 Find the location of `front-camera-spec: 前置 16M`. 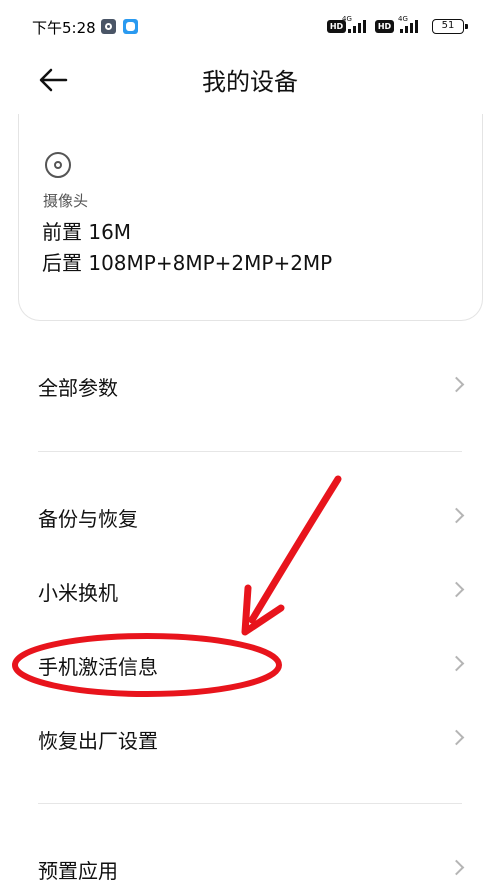

front-camera-spec: 前置 16M is located at coordinates (87, 232).